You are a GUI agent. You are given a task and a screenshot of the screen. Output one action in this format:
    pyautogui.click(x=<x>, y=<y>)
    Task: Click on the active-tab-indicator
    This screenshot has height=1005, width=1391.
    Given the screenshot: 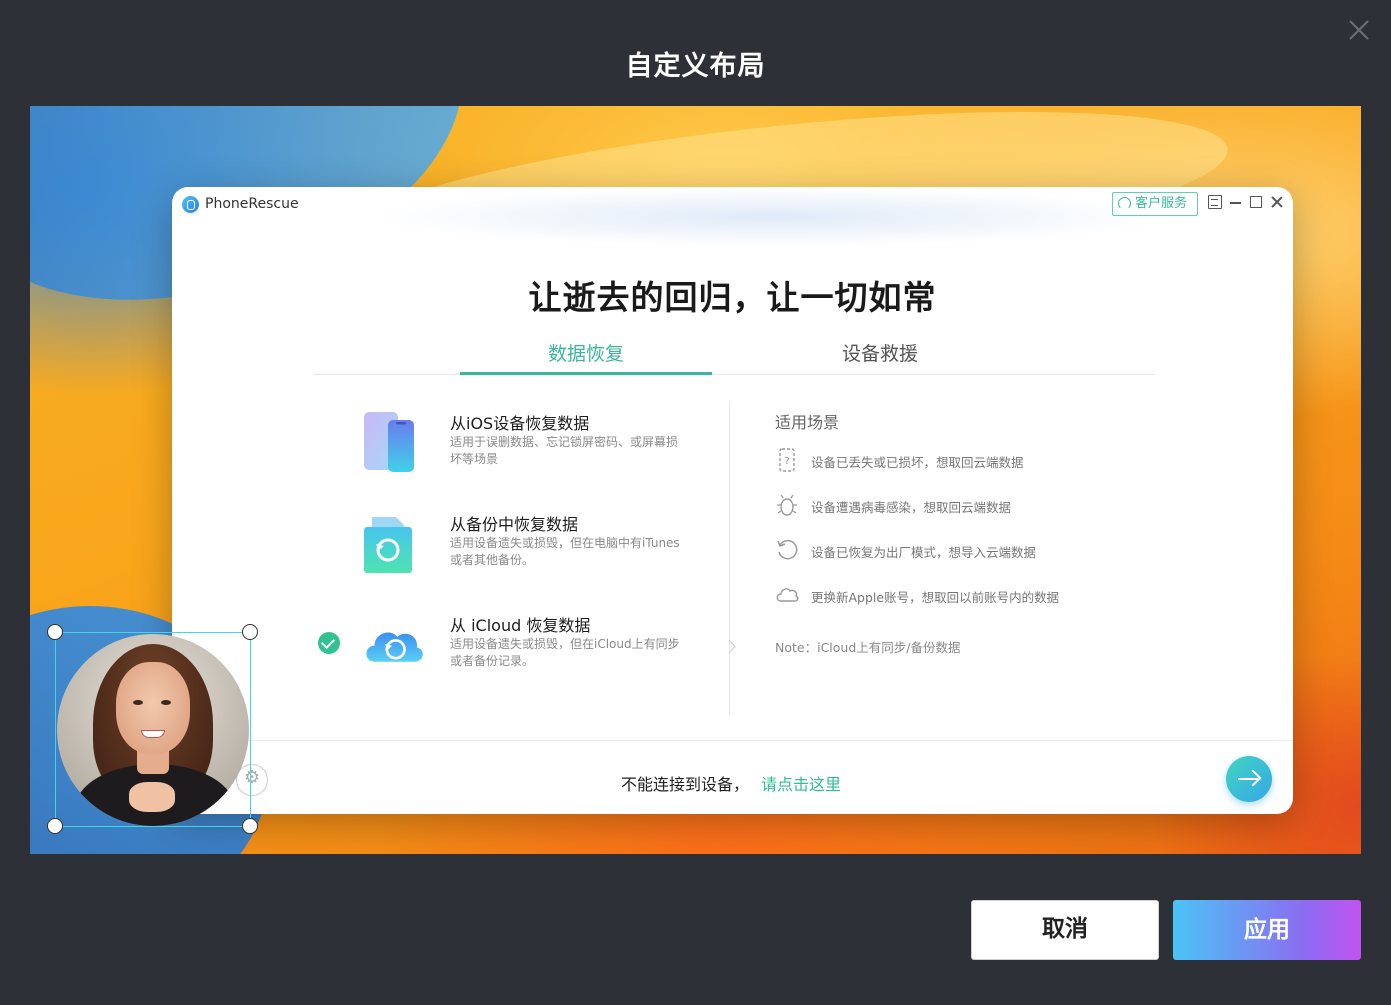 What is the action you would take?
    pyautogui.click(x=586, y=373)
    